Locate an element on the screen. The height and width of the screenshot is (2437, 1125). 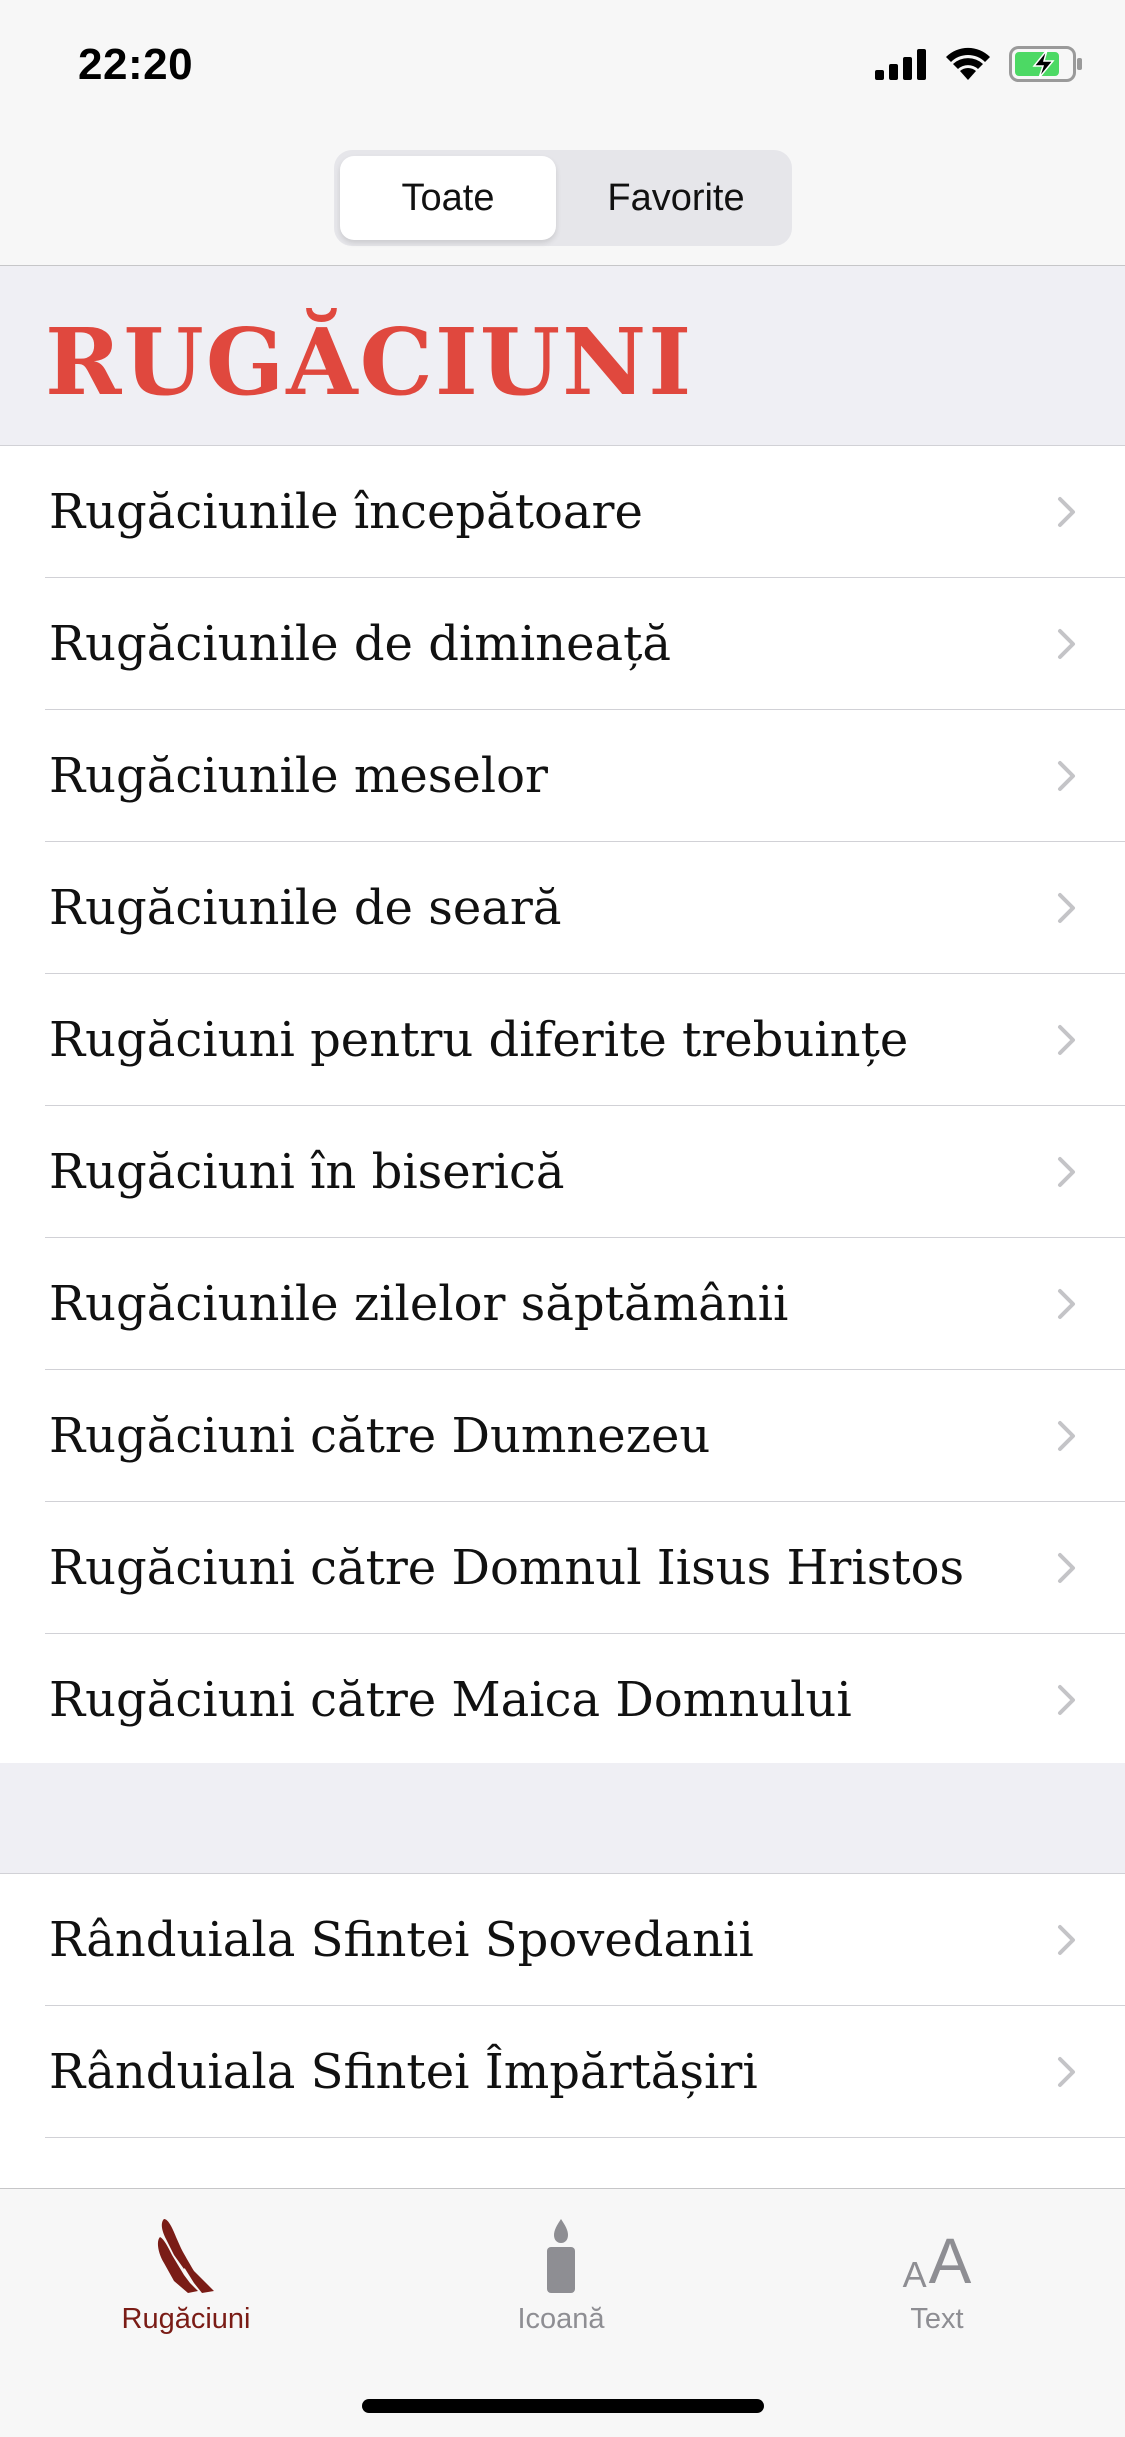
list-item: Rugăciuni către Maica Domnului is located at coordinates (562, 1700).